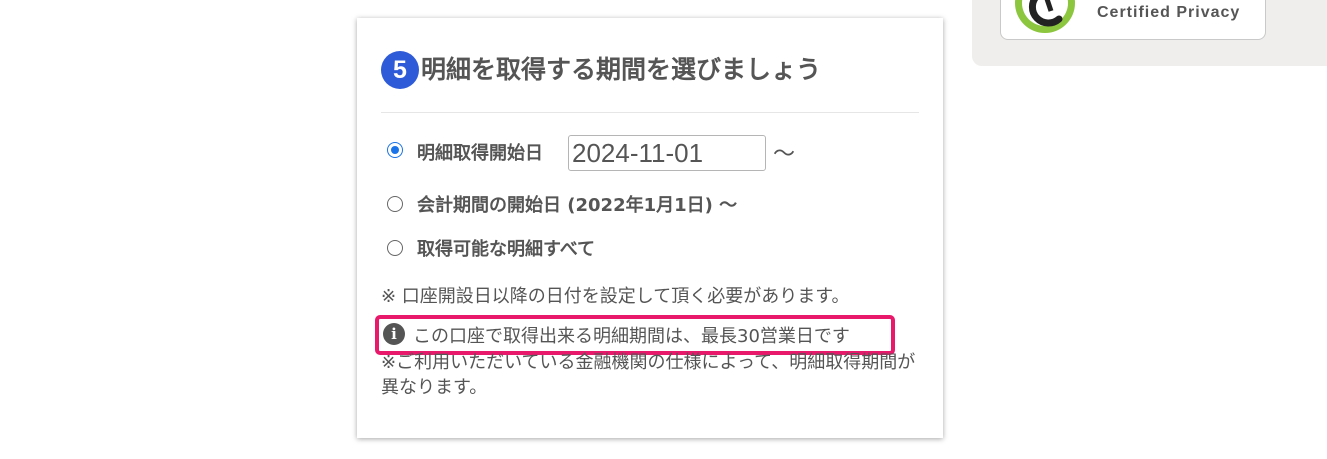 The height and width of the screenshot is (459, 1327). I want to click on max-period-info: この口座で取得出来る明細期間は、最長30営業日です, so click(631, 336).